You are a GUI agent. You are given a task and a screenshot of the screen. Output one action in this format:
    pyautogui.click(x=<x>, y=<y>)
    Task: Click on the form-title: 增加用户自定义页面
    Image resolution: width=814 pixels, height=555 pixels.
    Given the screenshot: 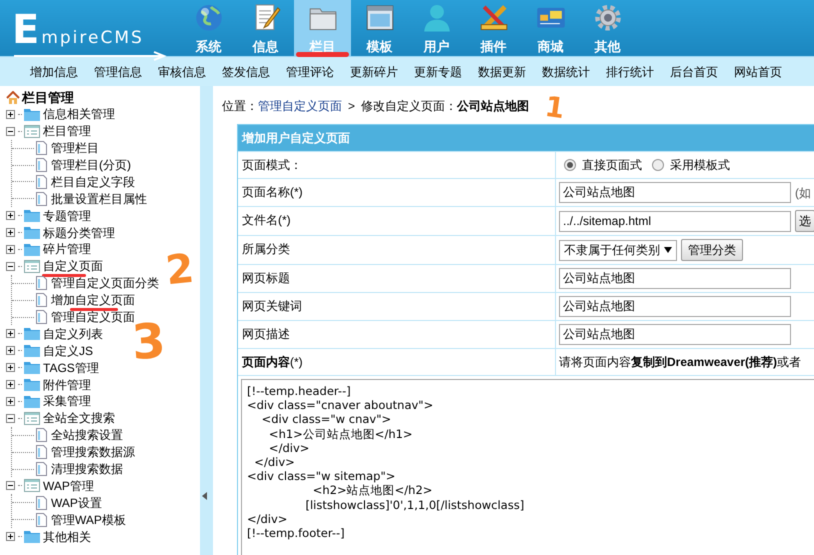 What is the action you would take?
    pyautogui.click(x=526, y=138)
    